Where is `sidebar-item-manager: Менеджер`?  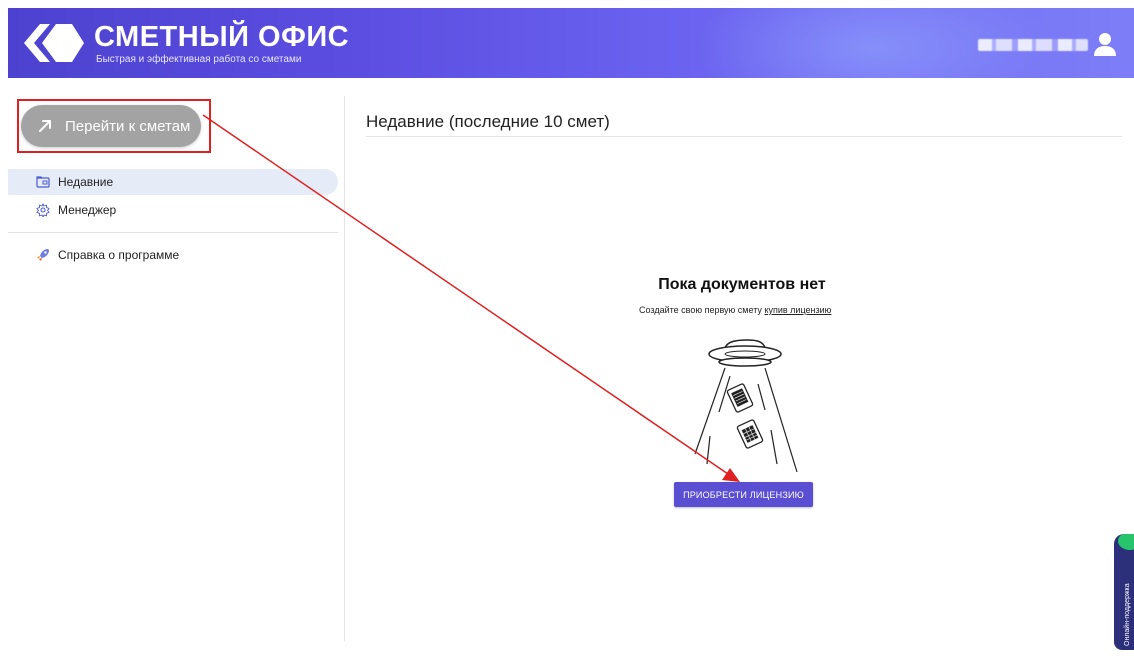 sidebar-item-manager: Менеджер is located at coordinates (173, 210).